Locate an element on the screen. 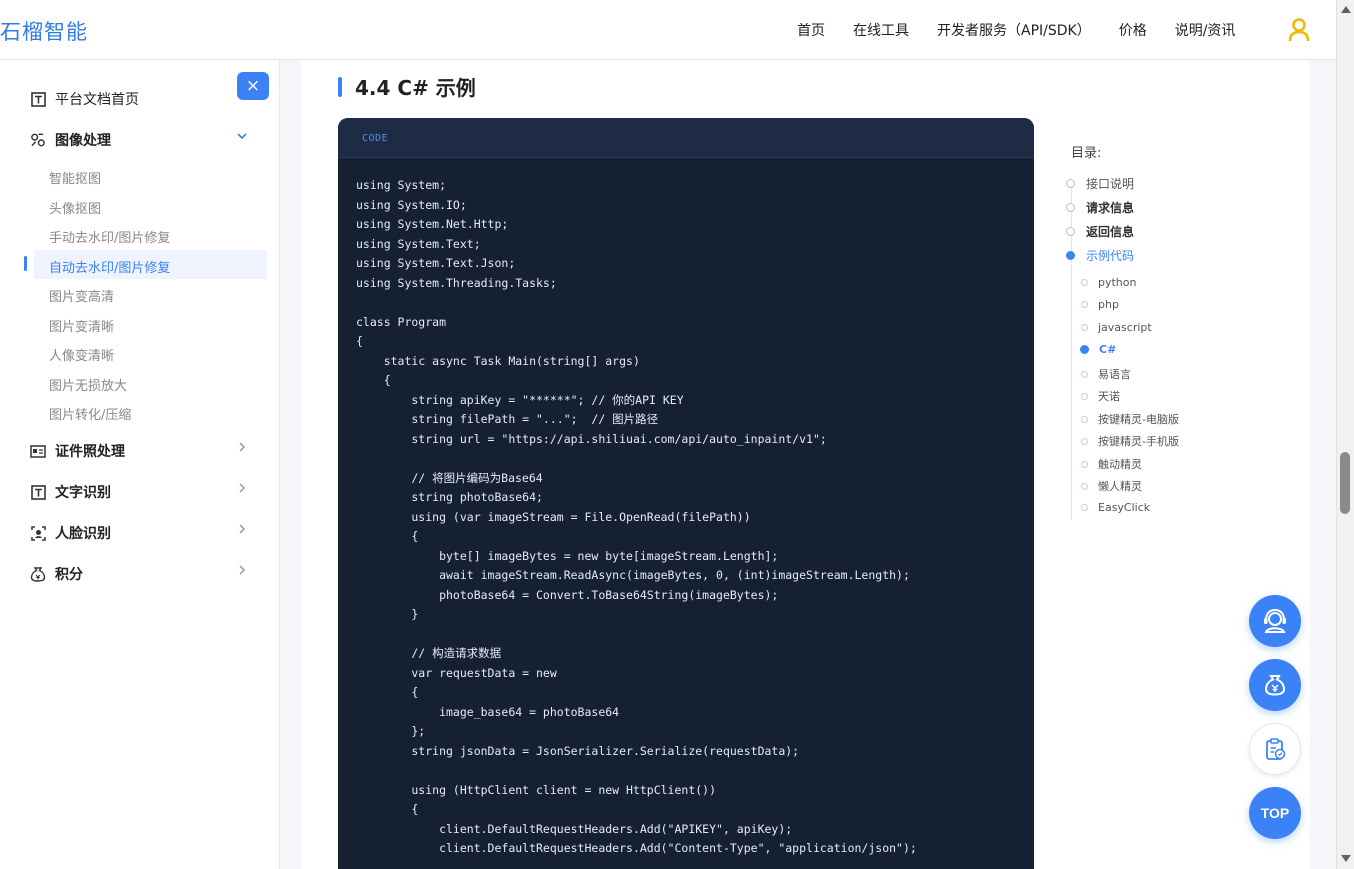 The width and height of the screenshot is (1354, 869). sidebar-sub-avatar-cutout: 头像抠图 is located at coordinates (75, 207).